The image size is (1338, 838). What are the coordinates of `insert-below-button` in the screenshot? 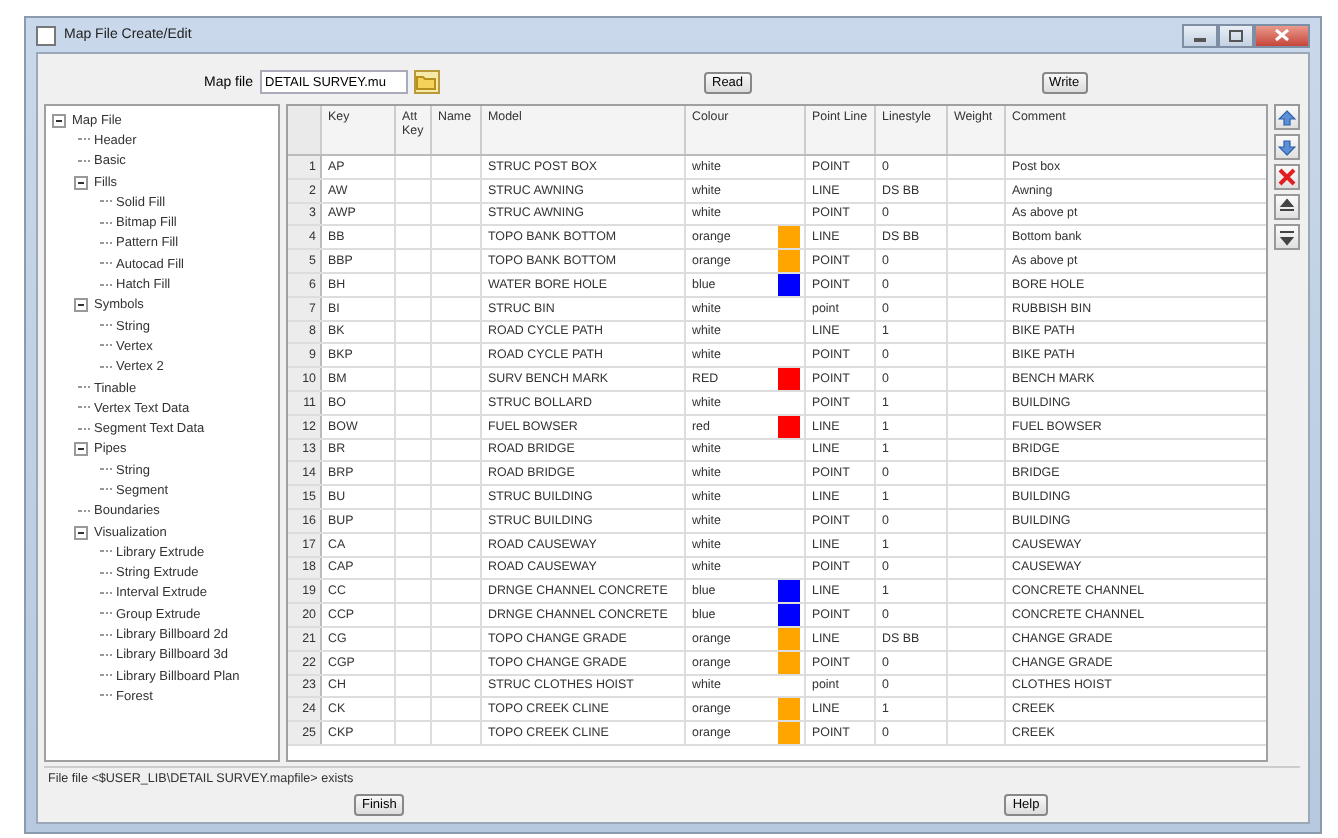 It's located at (1287, 237).